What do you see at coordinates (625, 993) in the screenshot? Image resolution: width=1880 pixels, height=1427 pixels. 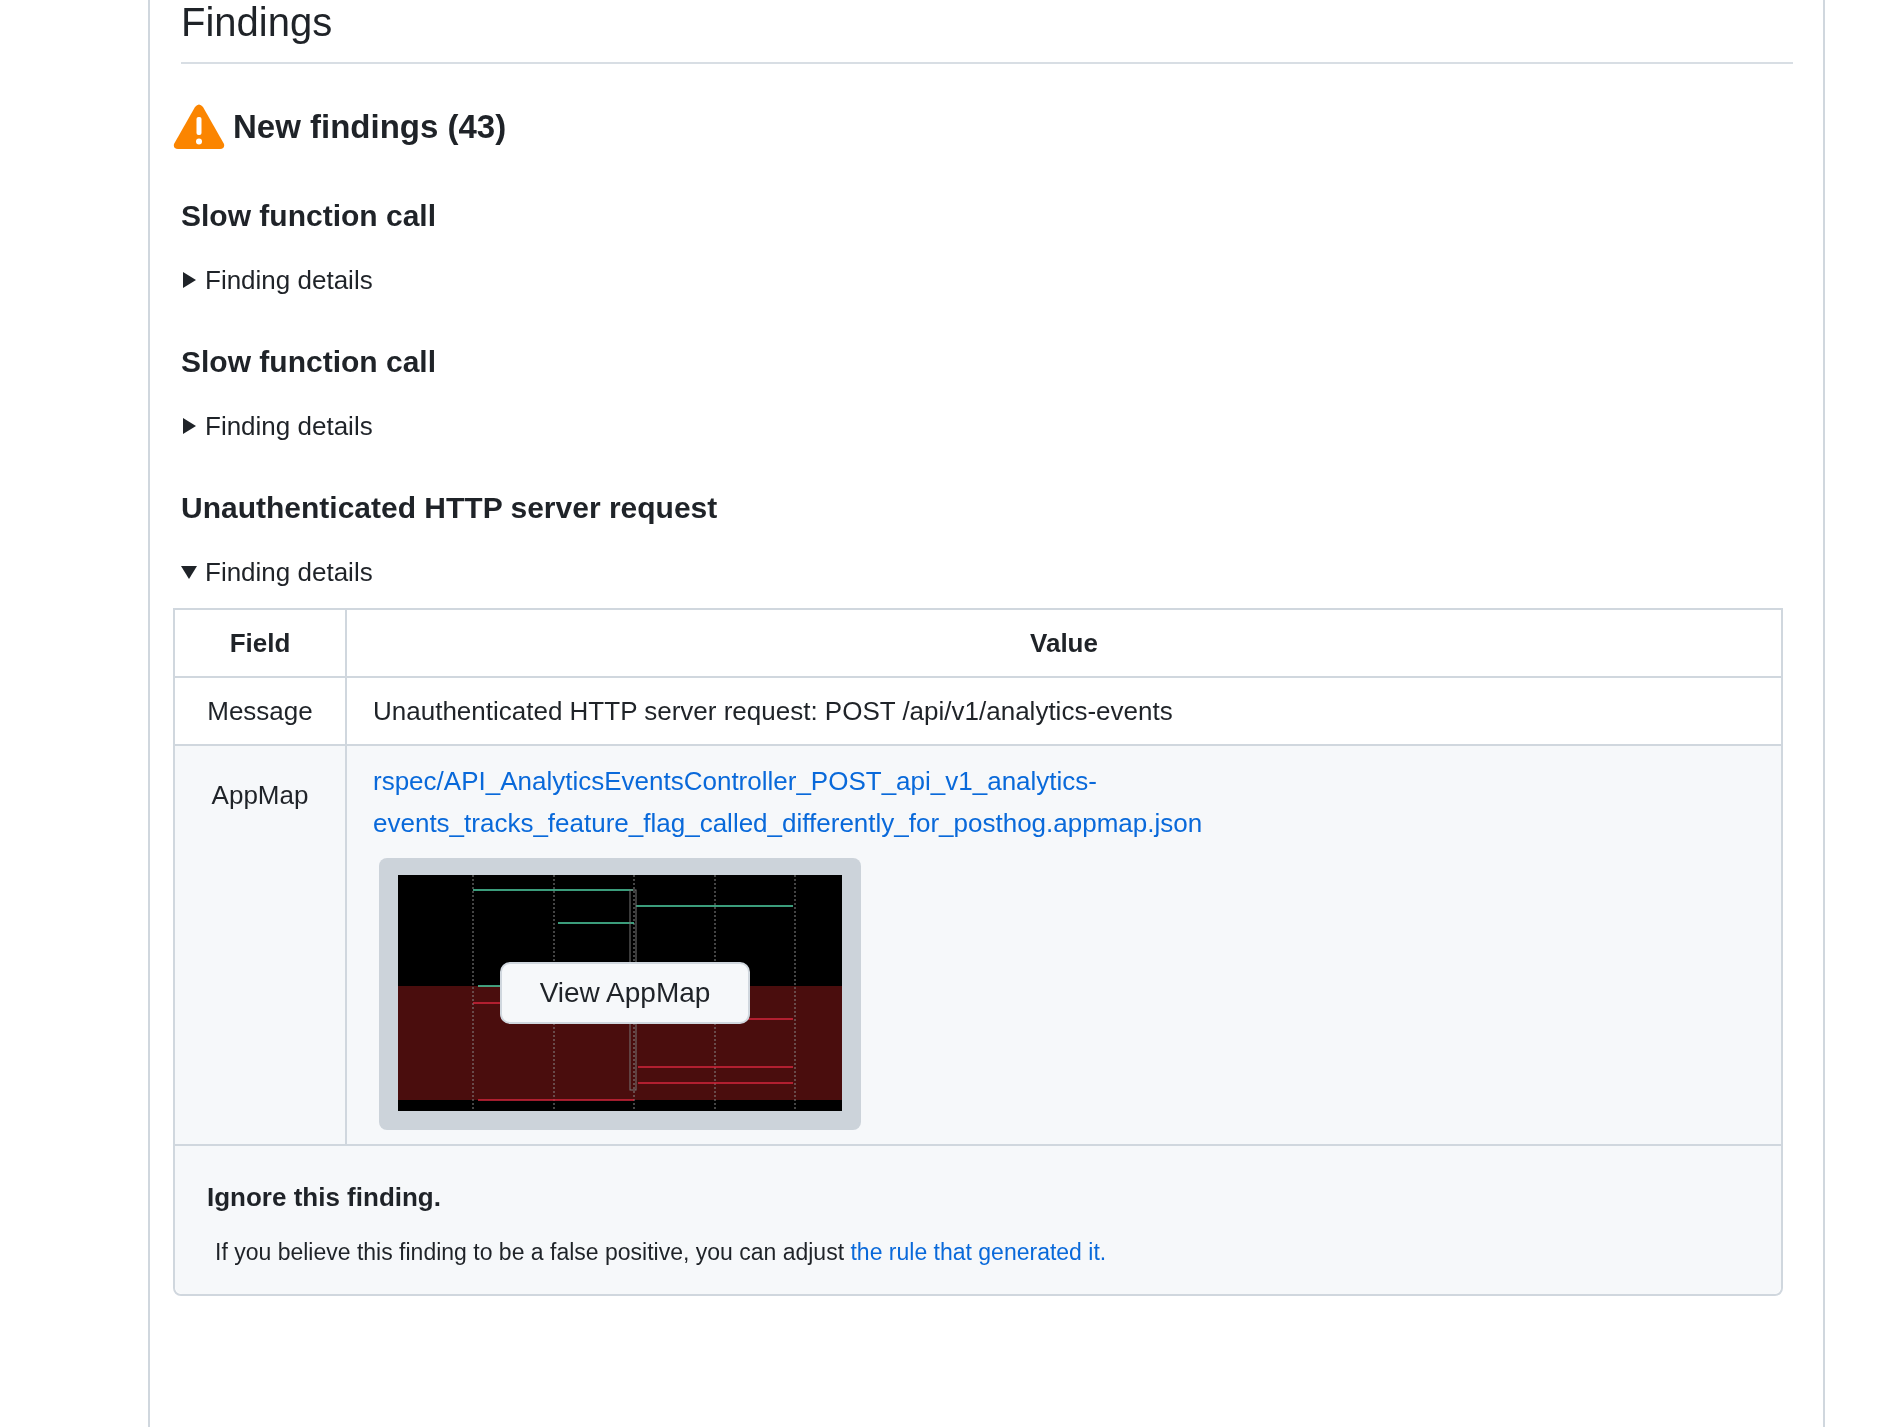 I see `view-appmap-button: View AppMap` at bounding box center [625, 993].